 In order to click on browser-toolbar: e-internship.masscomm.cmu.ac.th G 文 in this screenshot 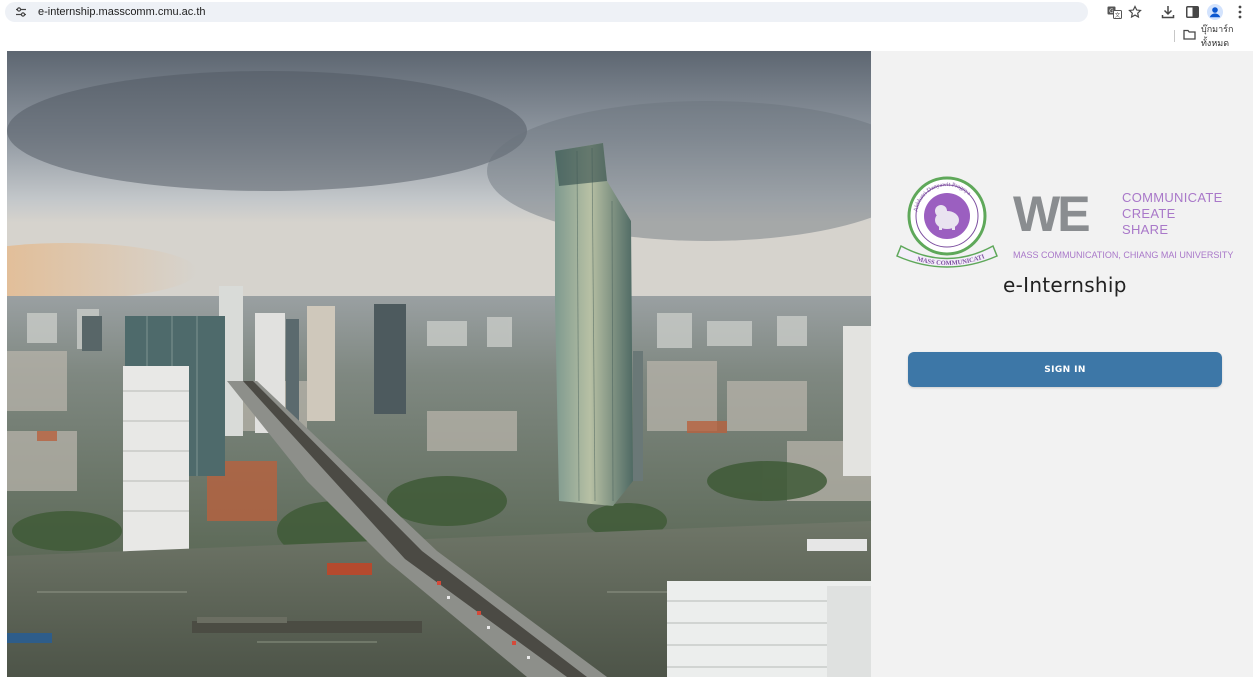, I will do `click(626, 13)`.